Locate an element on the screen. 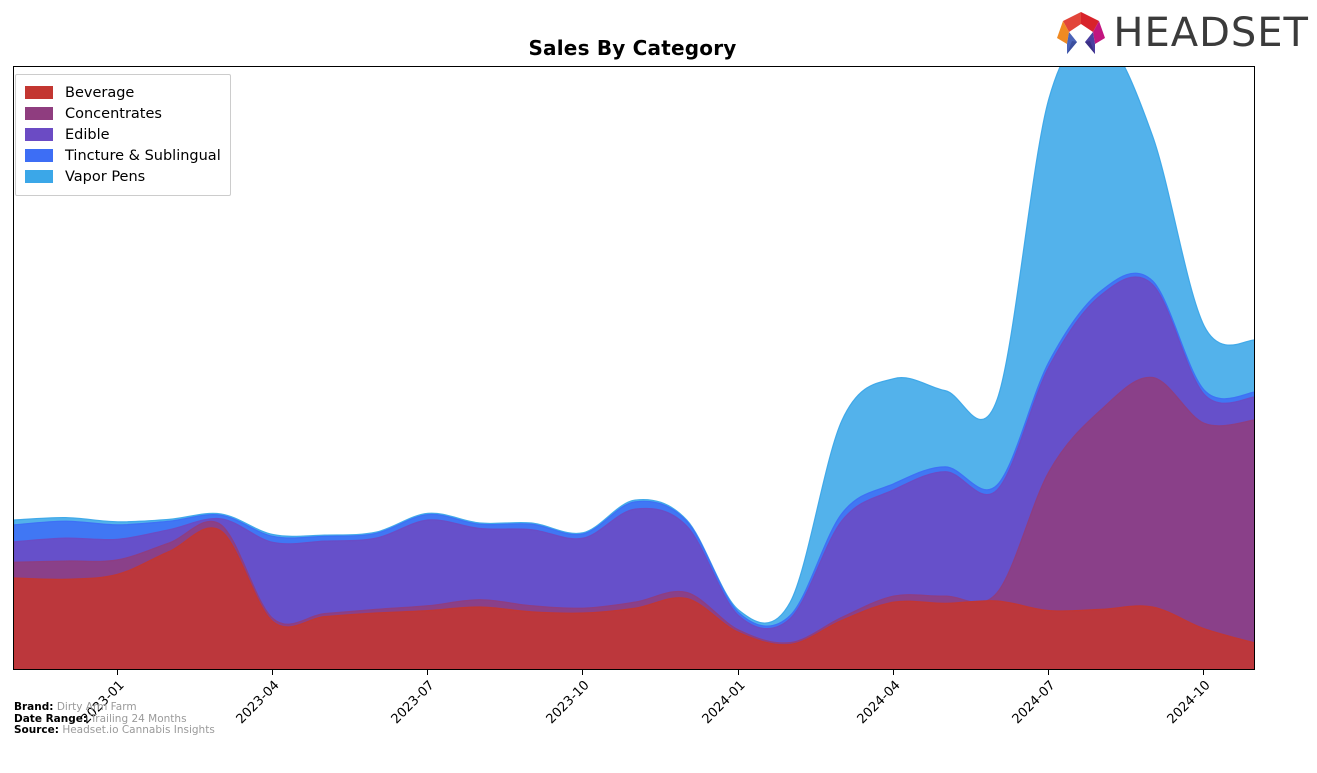 This screenshot has width=1317, height=773. legend-swatch-edible is located at coordinates (39, 134).